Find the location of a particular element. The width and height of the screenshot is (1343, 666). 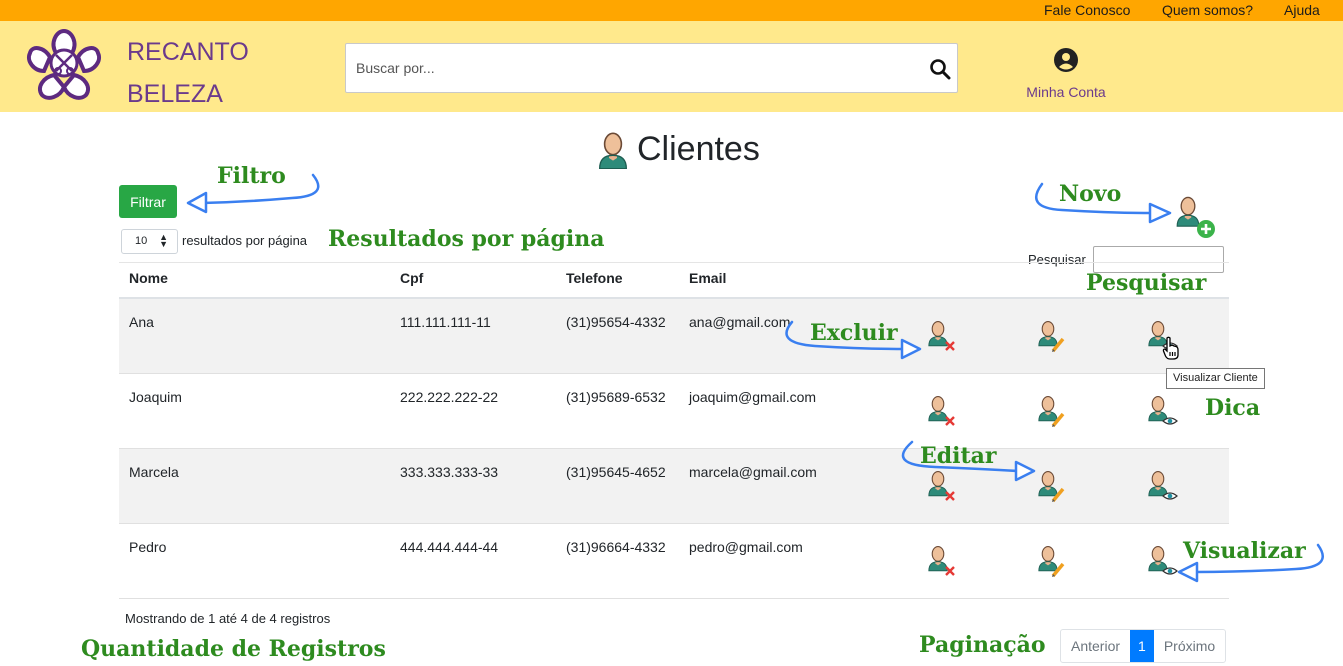

top-bar: Fale Conosco Quem somos? Ajuda is located at coordinates (671, 10).